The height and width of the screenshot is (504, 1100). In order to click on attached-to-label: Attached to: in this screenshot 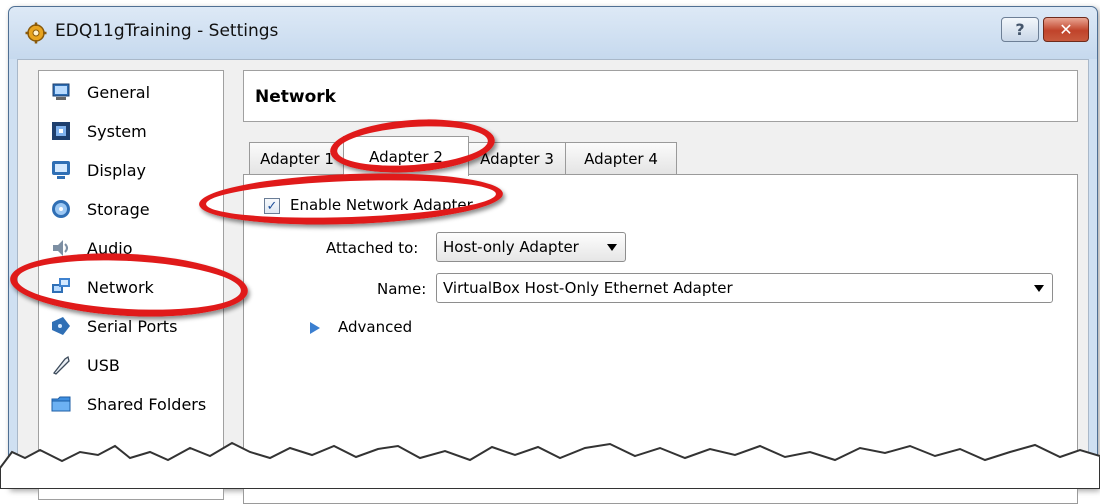, I will do `click(372, 248)`.